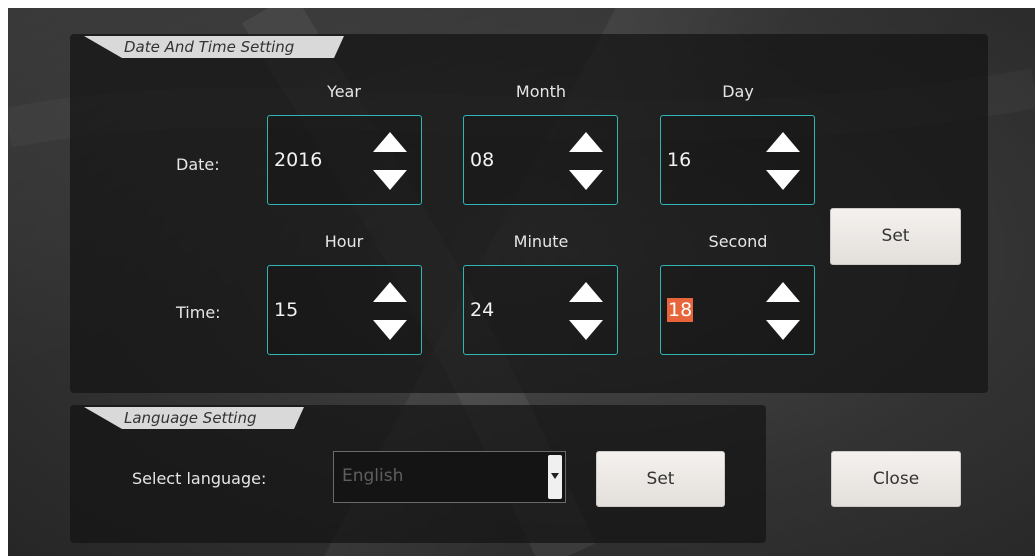  Describe the element at coordinates (344, 241) in the screenshot. I see `hour-header: Hour` at that location.